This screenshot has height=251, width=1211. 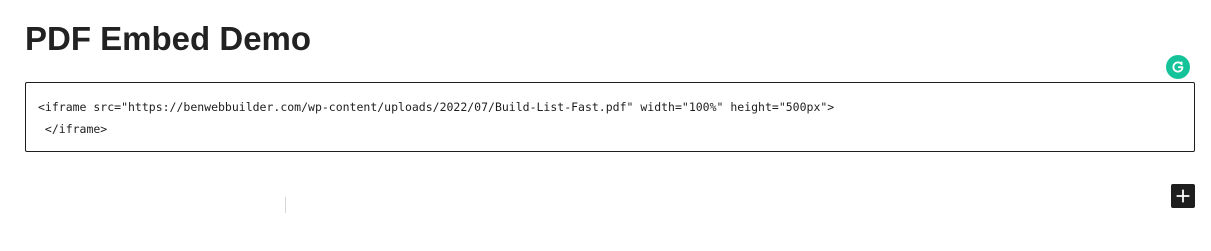 I want to click on grammarly-icon, so click(x=1178, y=67).